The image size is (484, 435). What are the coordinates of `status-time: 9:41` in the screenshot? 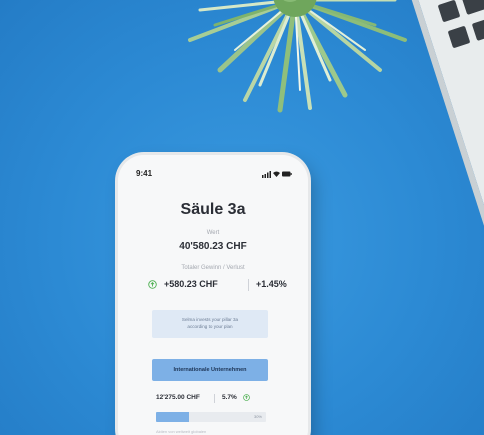 It's located at (144, 173).